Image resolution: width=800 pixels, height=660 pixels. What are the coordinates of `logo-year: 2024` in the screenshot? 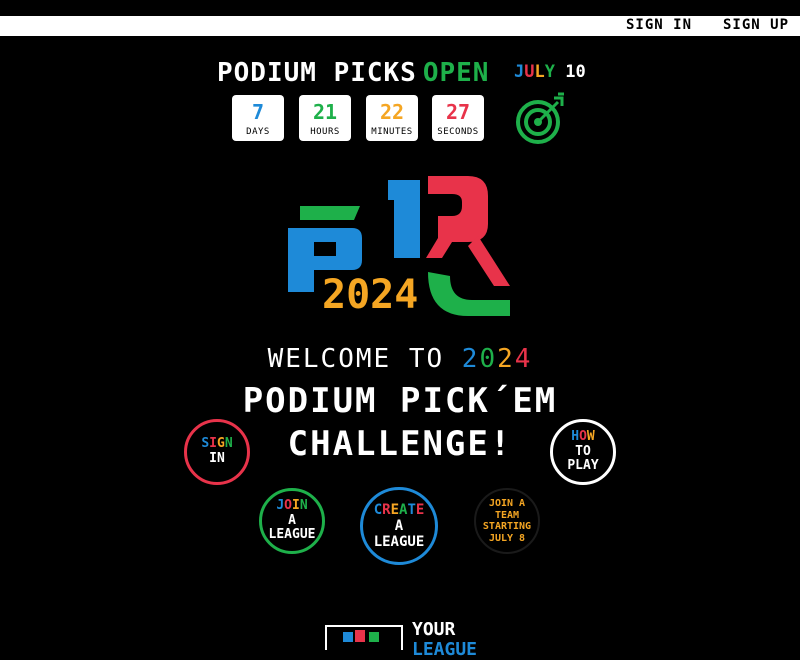 It's located at (370, 295).